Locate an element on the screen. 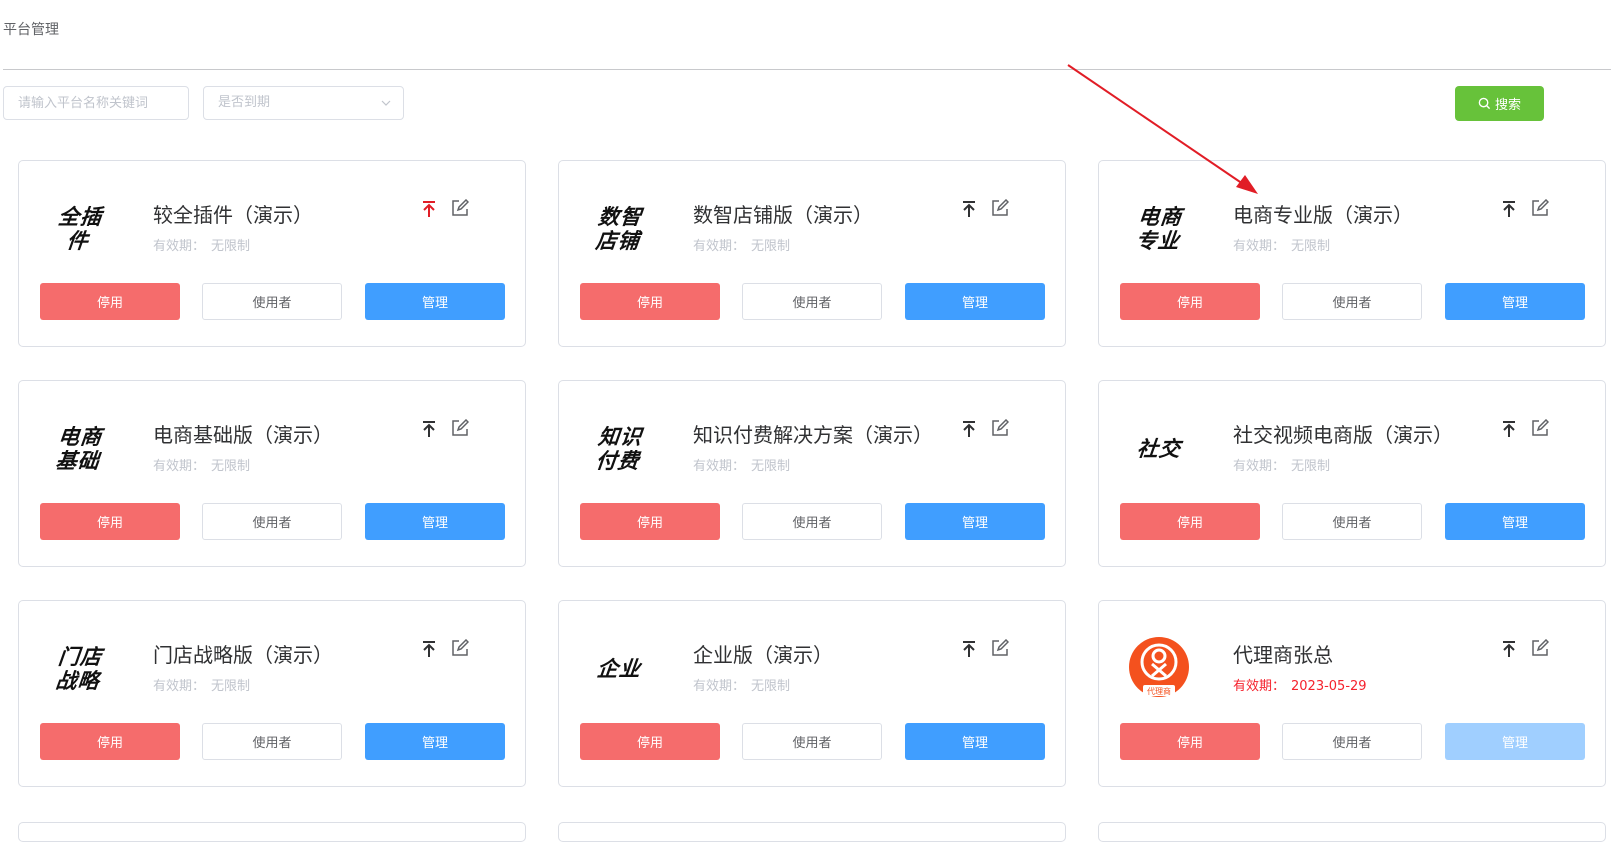 This screenshot has width=1611, height=842. platform-logo: 代理商 is located at coordinates (1159, 669).